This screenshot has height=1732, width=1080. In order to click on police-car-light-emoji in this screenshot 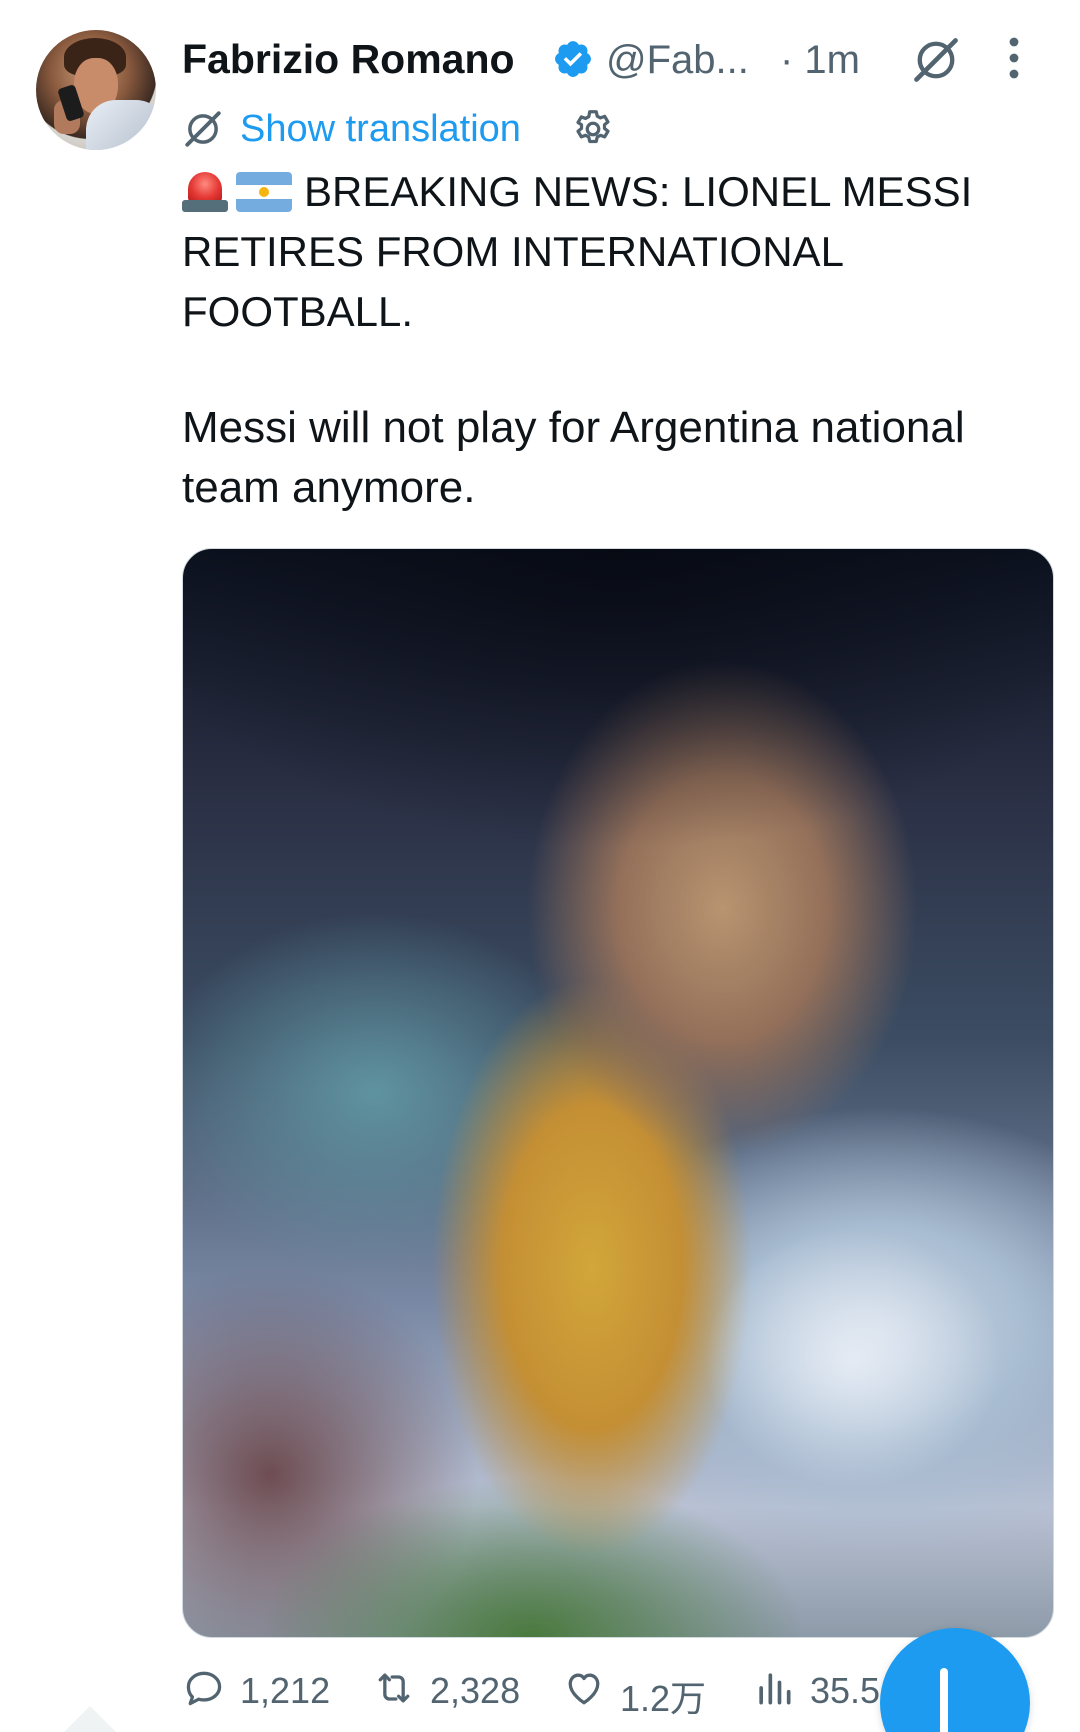, I will do `click(205, 191)`.